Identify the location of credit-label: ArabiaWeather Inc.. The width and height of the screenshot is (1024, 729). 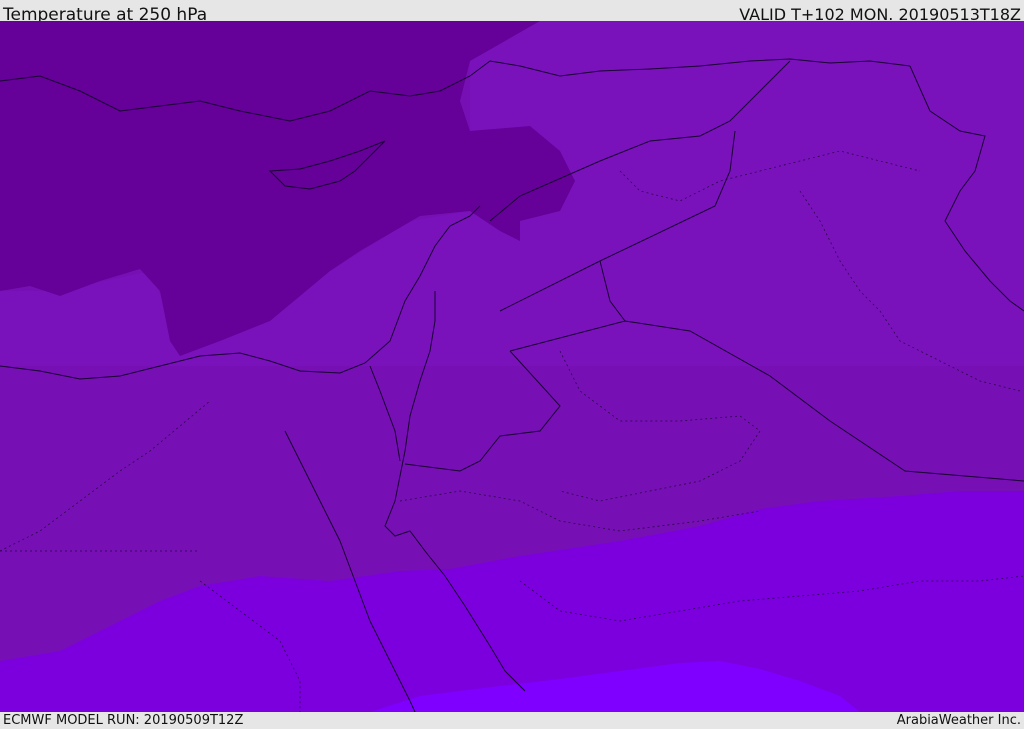
(958, 720).